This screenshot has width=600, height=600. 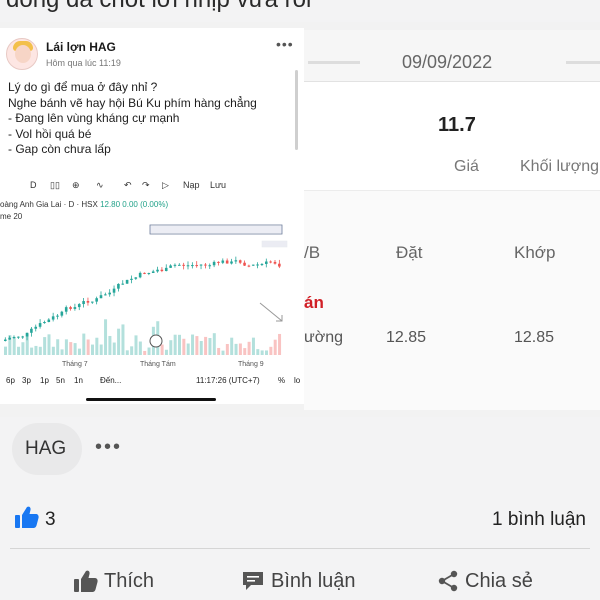 I want to click on trend-arrow, so click(x=271, y=312).